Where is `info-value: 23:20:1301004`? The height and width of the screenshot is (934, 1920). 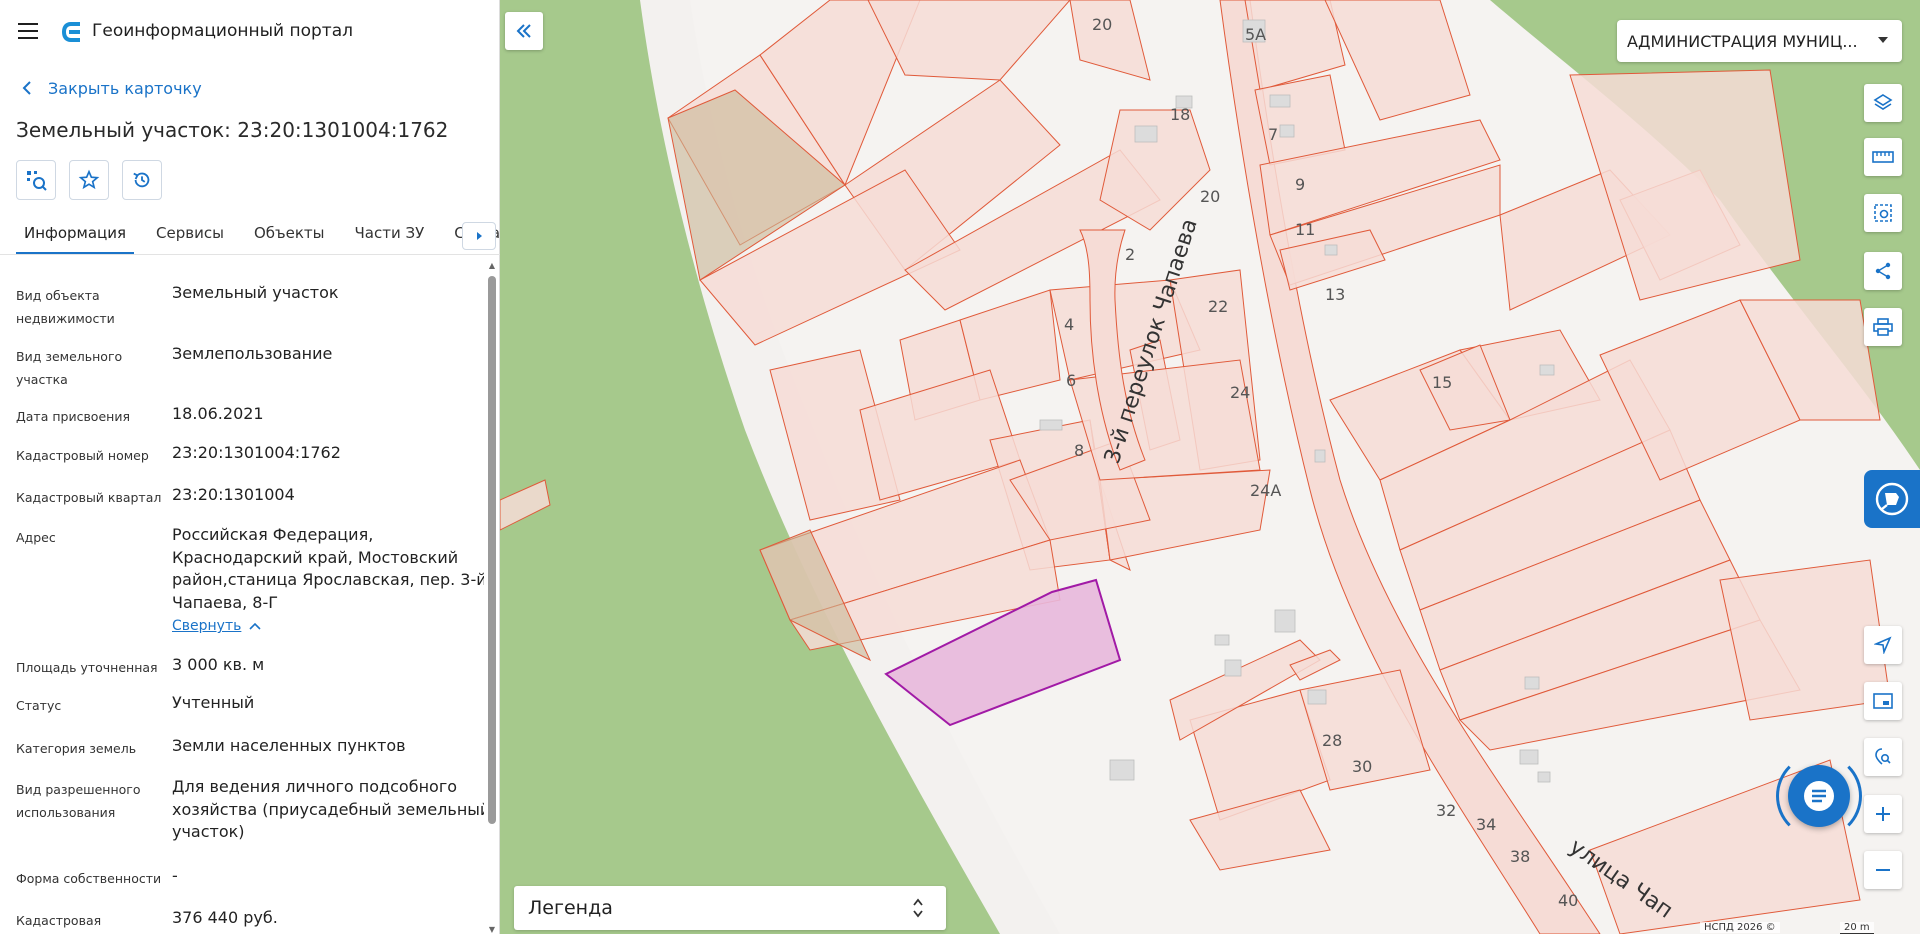
info-value: 23:20:1301004 is located at coordinates (233, 494).